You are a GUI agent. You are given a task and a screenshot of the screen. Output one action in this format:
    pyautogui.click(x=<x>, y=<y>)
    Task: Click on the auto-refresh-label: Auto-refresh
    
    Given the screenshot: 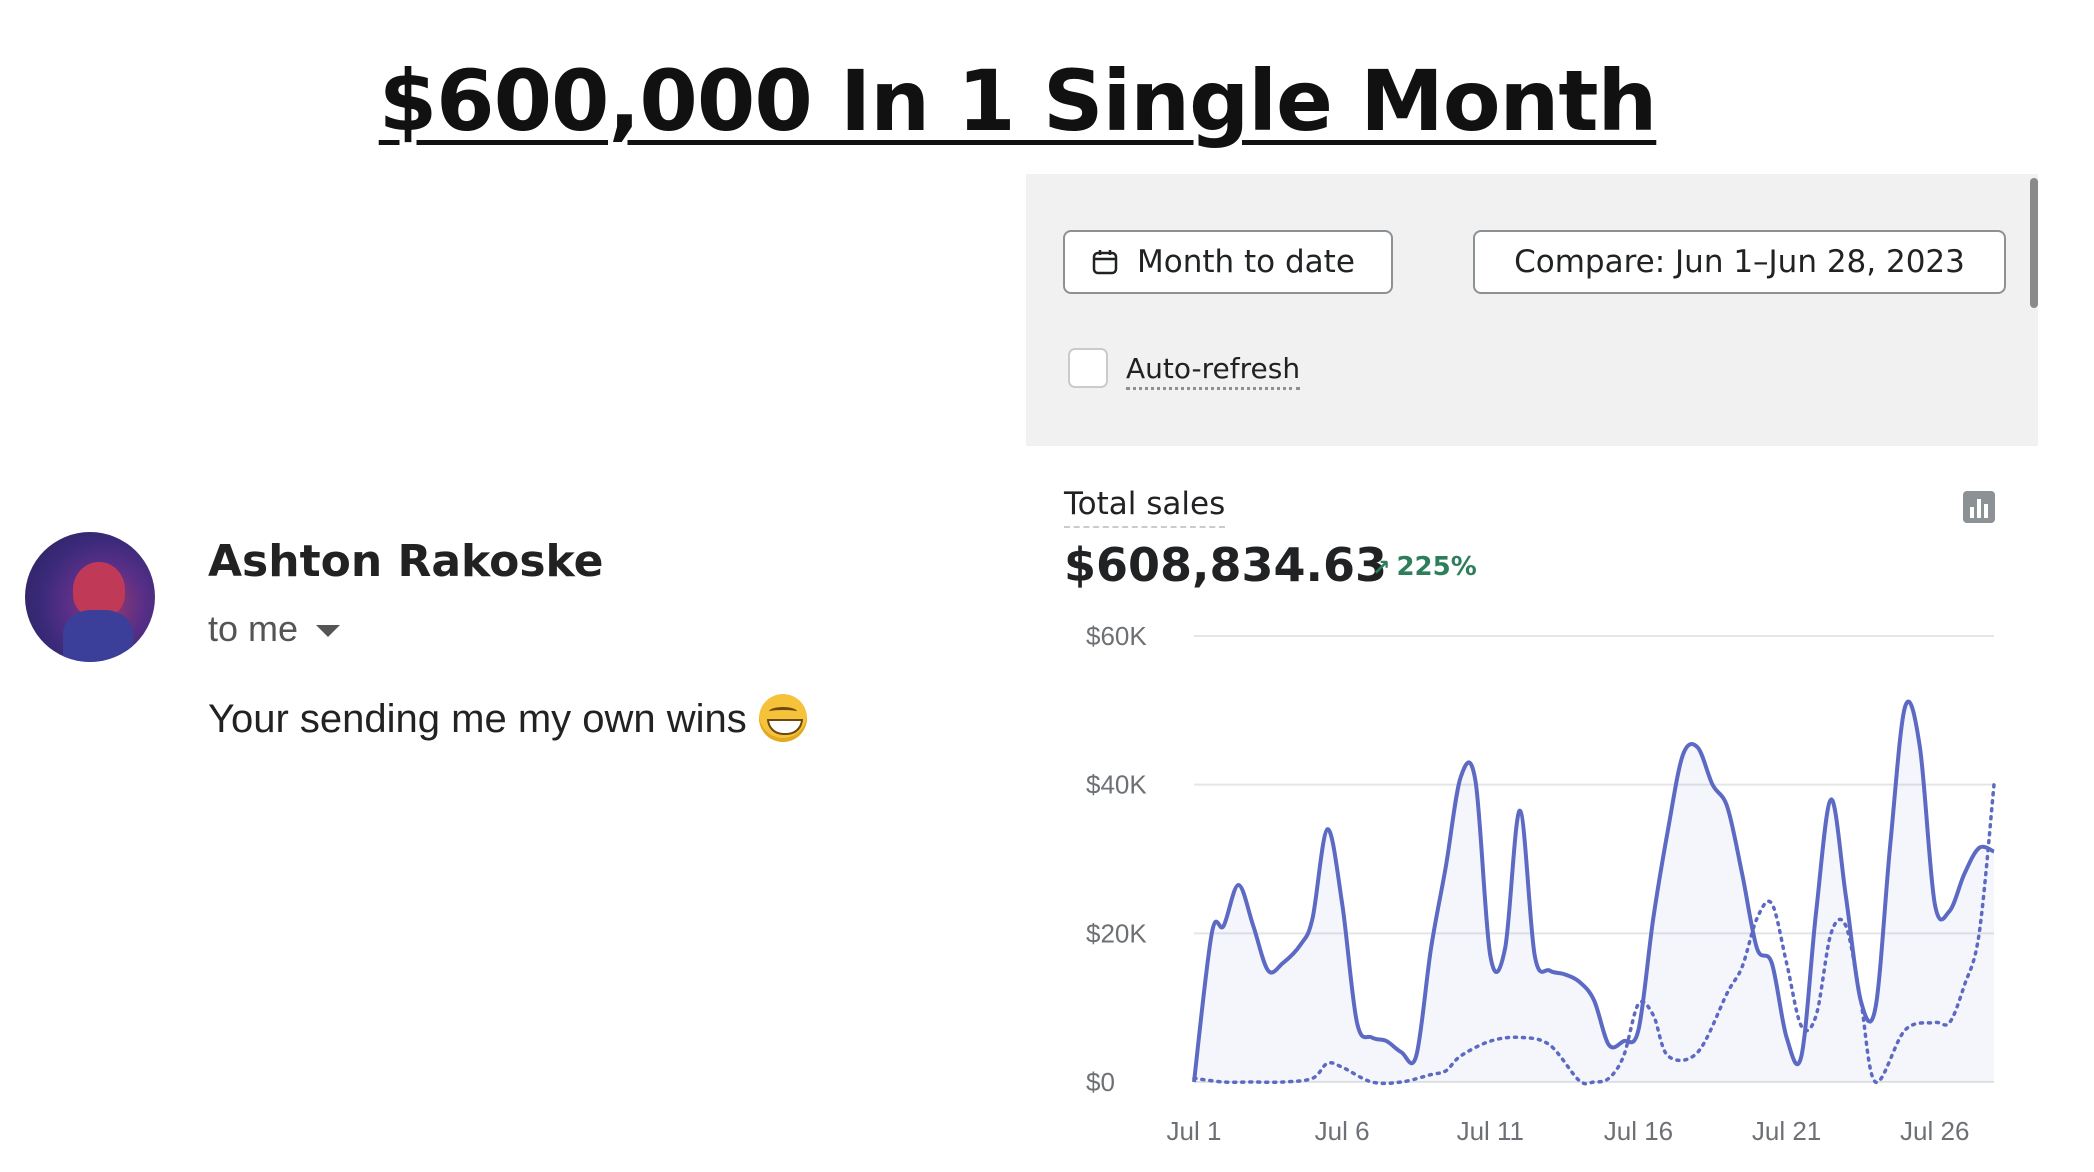 What is the action you would take?
    pyautogui.click(x=1213, y=371)
    